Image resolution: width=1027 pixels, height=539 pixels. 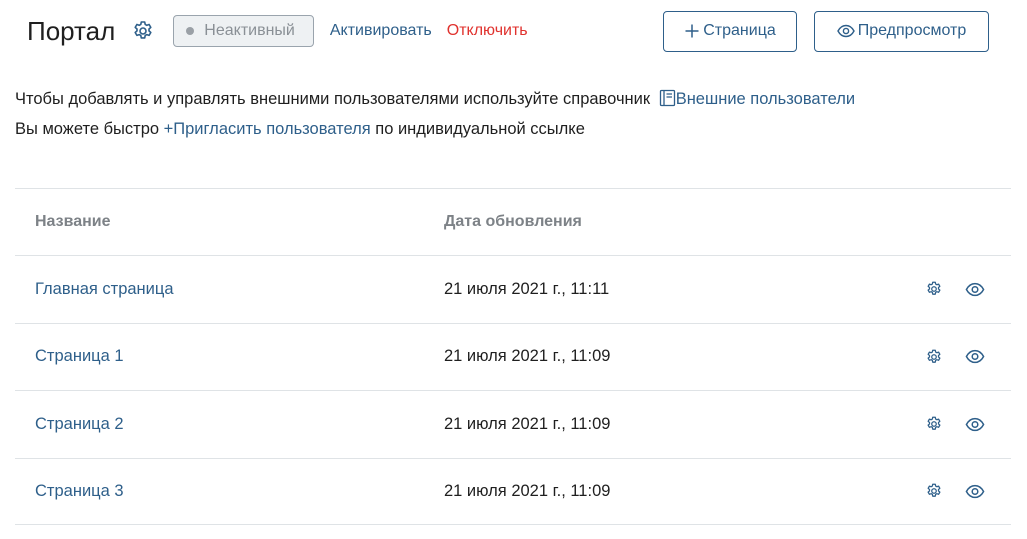 What do you see at coordinates (190, 31) in the screenshot?
I see `status-dot` at bounding box center [190, 31].